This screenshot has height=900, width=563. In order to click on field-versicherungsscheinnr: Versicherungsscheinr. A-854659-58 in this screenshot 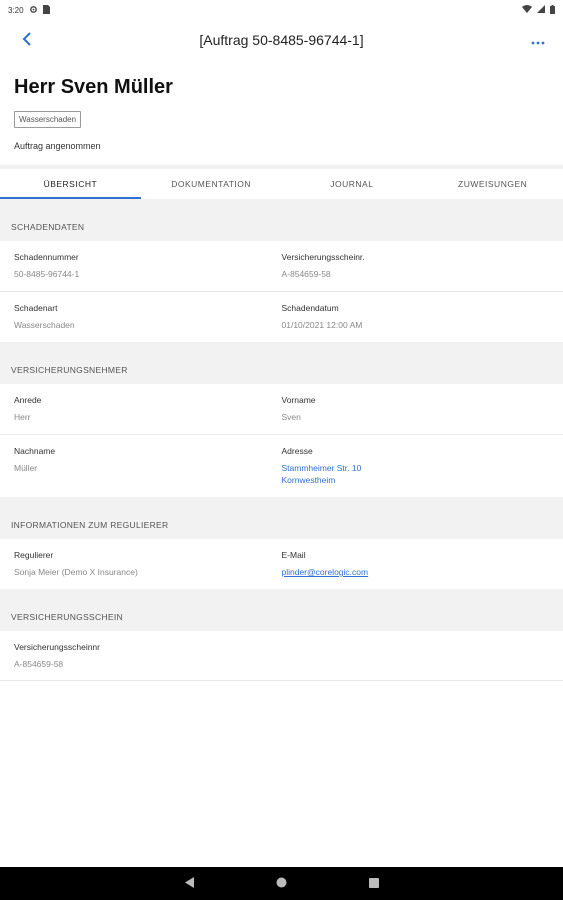, I will do `click(416, 271)`.